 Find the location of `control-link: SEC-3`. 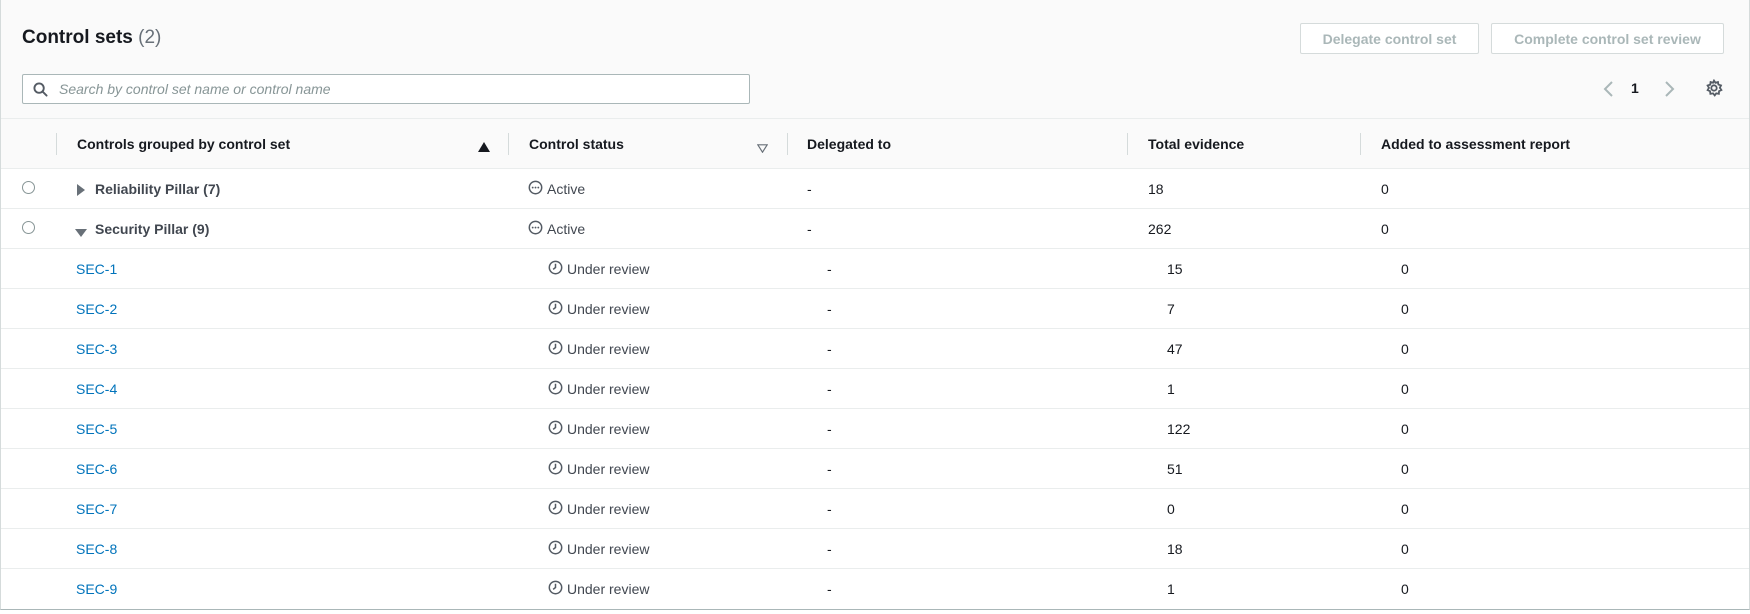

control-link: SEC-3 is located at coordinates (96, 349).